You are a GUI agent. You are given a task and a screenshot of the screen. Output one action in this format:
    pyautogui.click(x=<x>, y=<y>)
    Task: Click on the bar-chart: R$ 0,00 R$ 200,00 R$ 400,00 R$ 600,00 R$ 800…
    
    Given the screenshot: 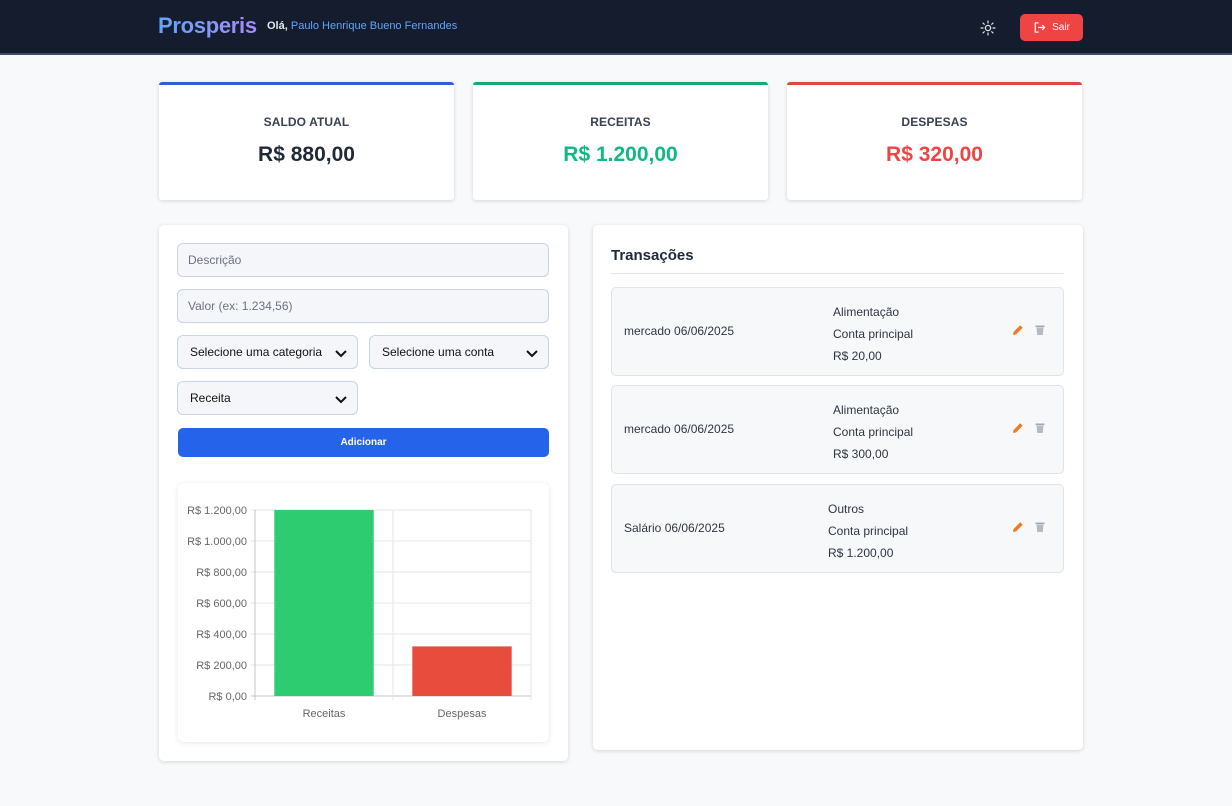 What is the action you would take?
    pyautogui.click(x=359, y=612)
    